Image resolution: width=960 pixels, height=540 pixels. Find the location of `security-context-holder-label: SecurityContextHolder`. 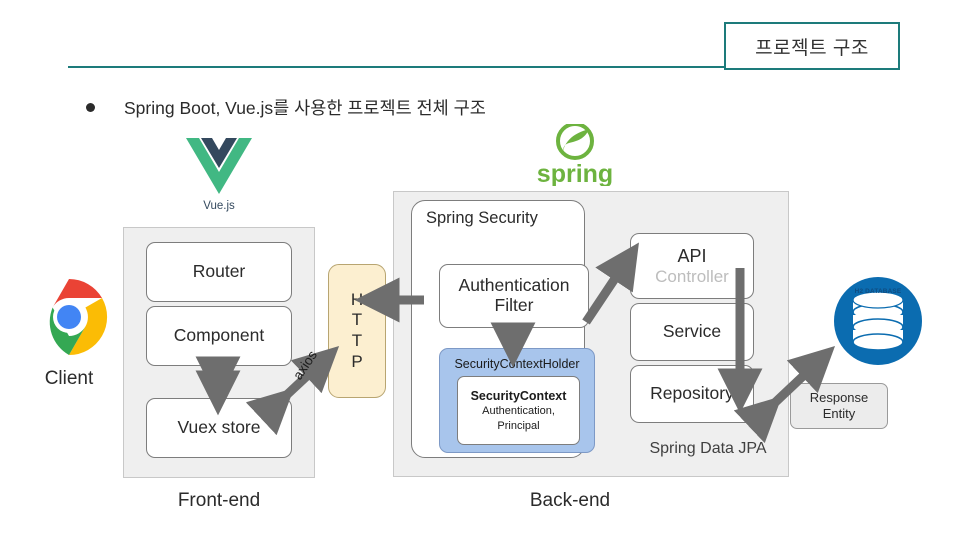

security-context-holder-label: SecurityContextHolder is located at coordinates (517, 364).